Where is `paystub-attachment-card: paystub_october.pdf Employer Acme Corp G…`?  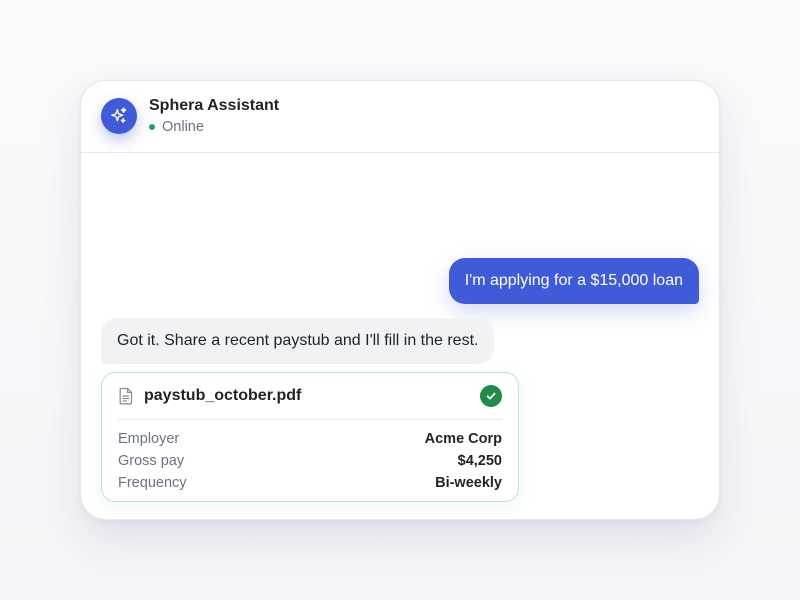 paystub-attachment-card: paystub_october.pdf Employer Acme Corp G… is located at coordinates (310, 437).